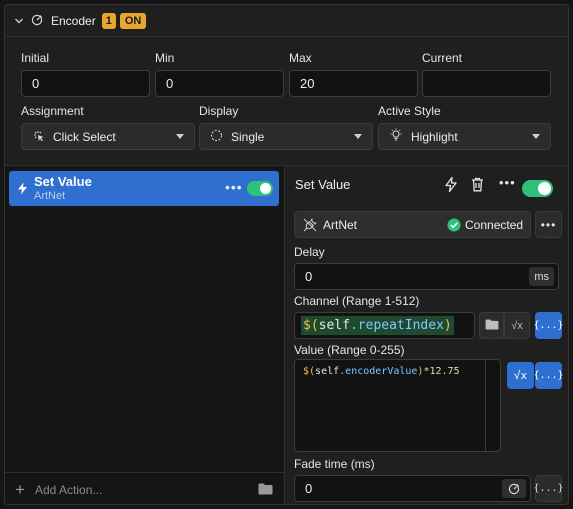  What do you see at coordinates (409, 111) in the screenshot?
I see `active-style-label: Active Style` at bounding box center [409, 111].